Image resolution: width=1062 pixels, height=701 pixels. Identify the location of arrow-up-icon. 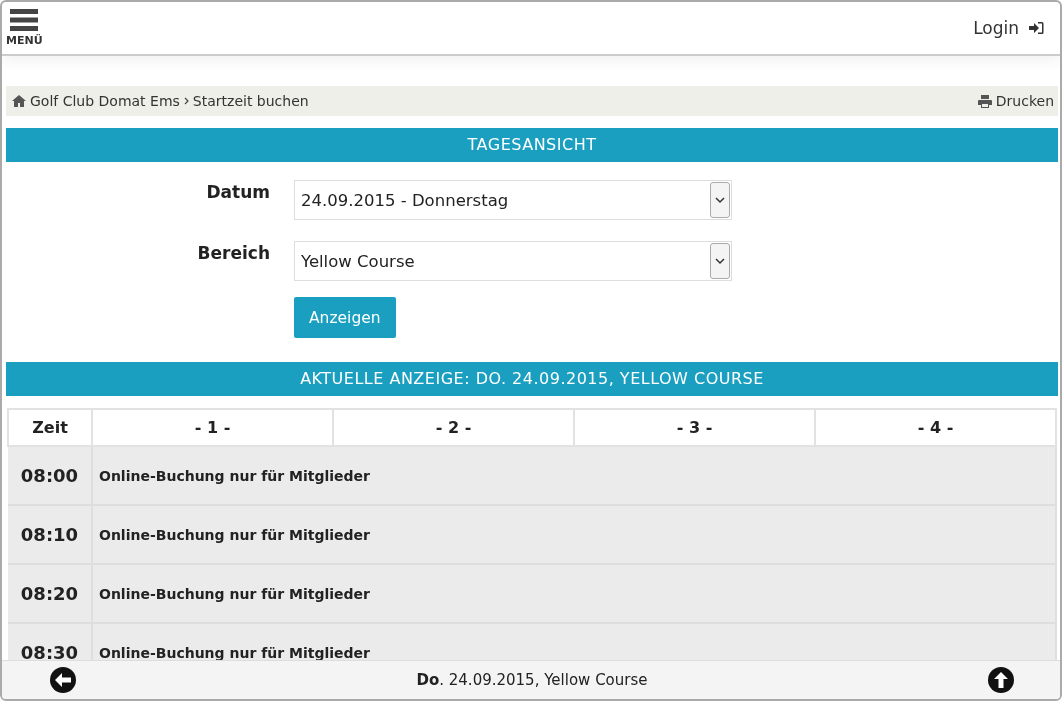
(1001, 680).